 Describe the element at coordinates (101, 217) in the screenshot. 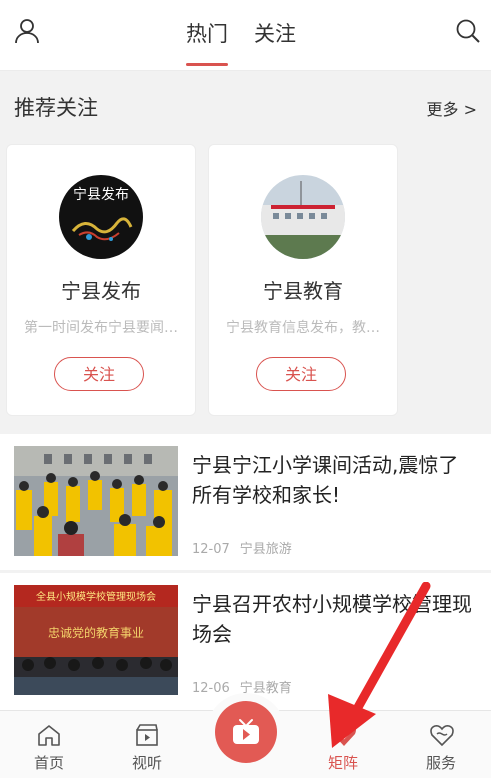

I see `account-avatar: 宁县发布` at that location.